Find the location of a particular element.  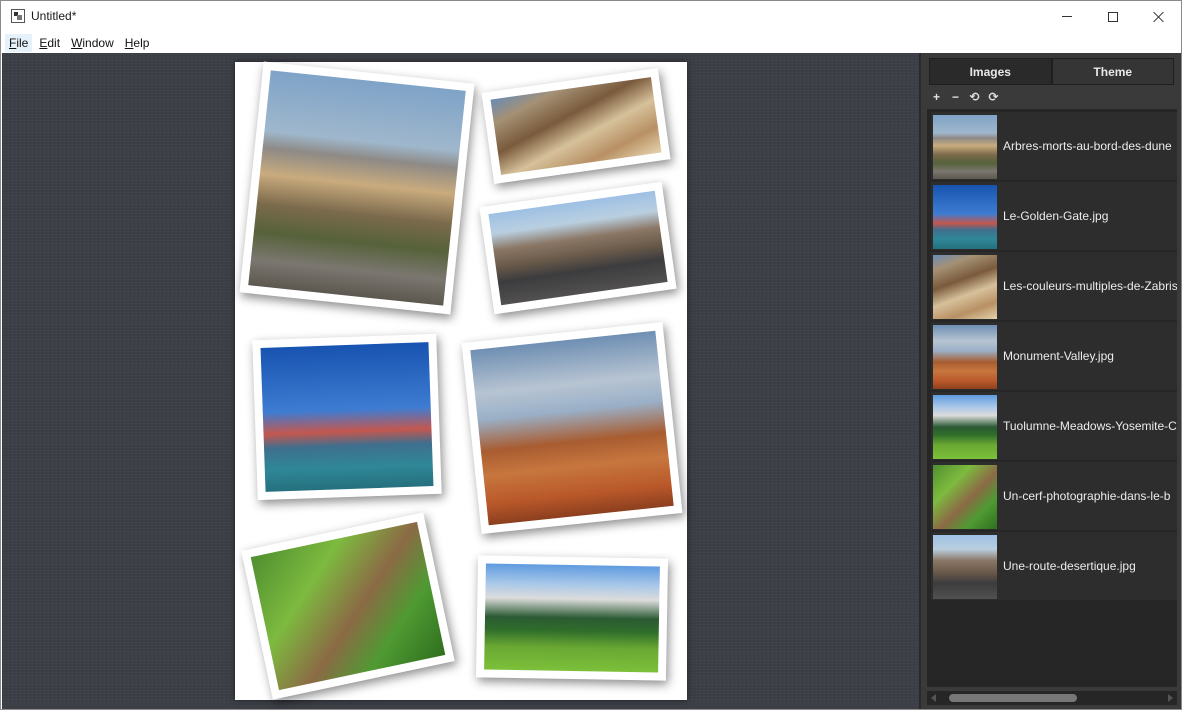

image-file-name: Arbres-morts-au-bord-des-dune is located at coordinates (1087, 146).